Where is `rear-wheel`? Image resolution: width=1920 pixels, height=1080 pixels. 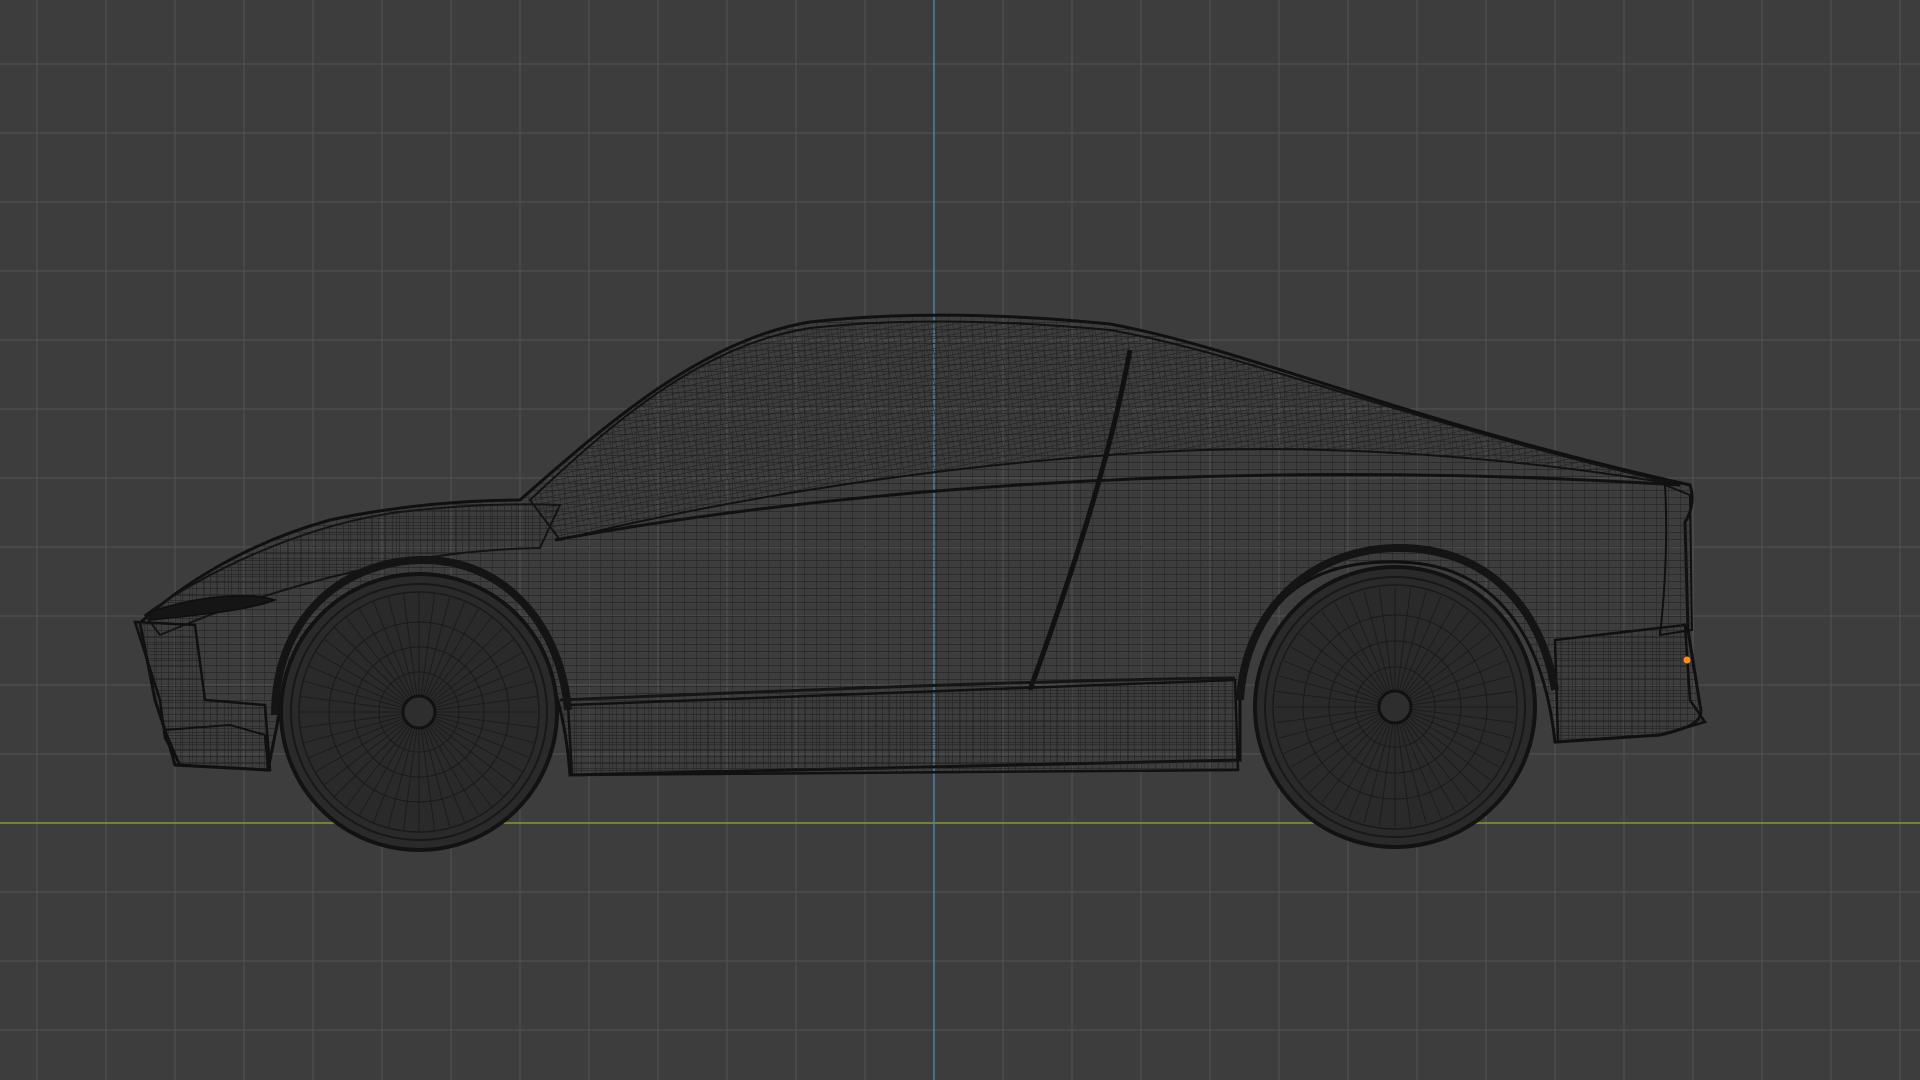
rear-wheel is located at coordinates (1395, 707).